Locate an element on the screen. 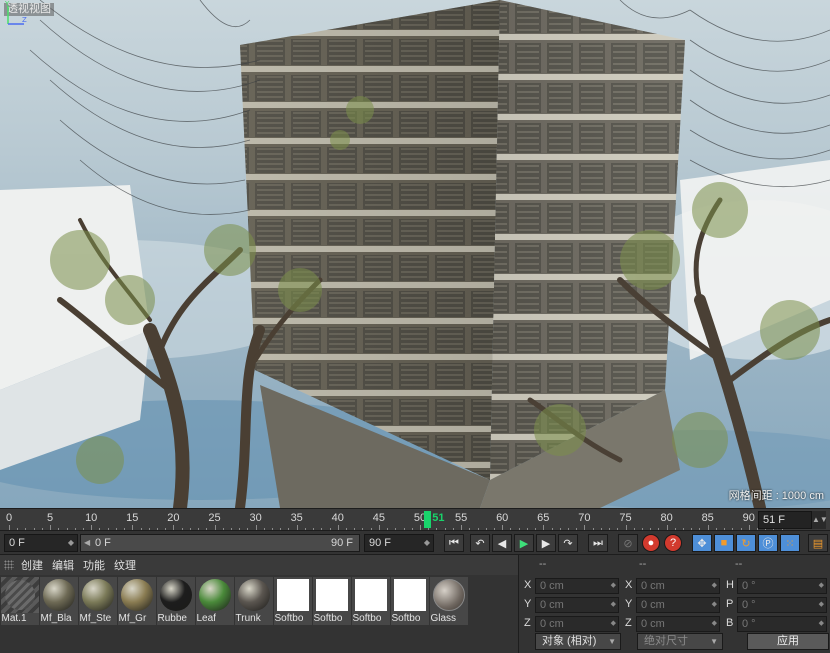  pos-y-label: Y is located at coordinates (528, 604).